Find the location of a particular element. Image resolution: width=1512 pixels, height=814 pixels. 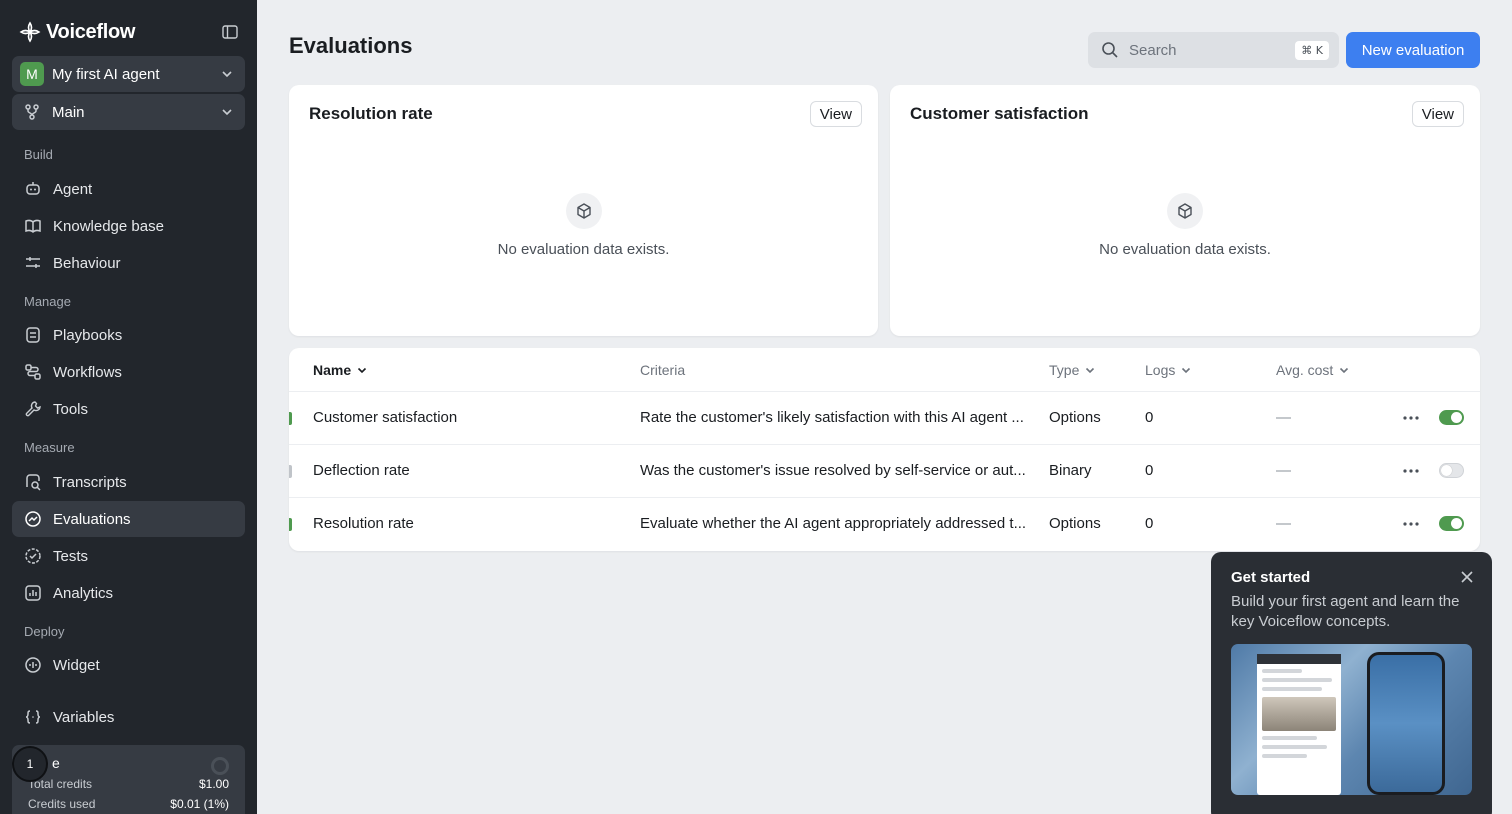

playbook-icon is located at coordinates (33, 335).